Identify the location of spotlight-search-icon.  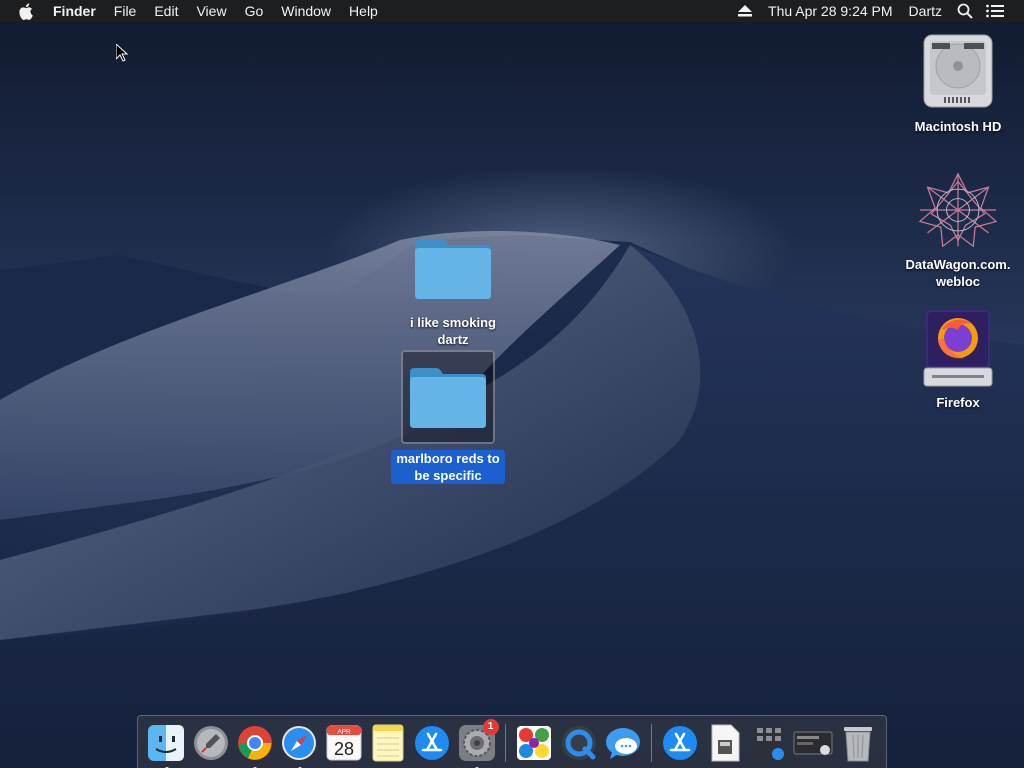
(965, 11).